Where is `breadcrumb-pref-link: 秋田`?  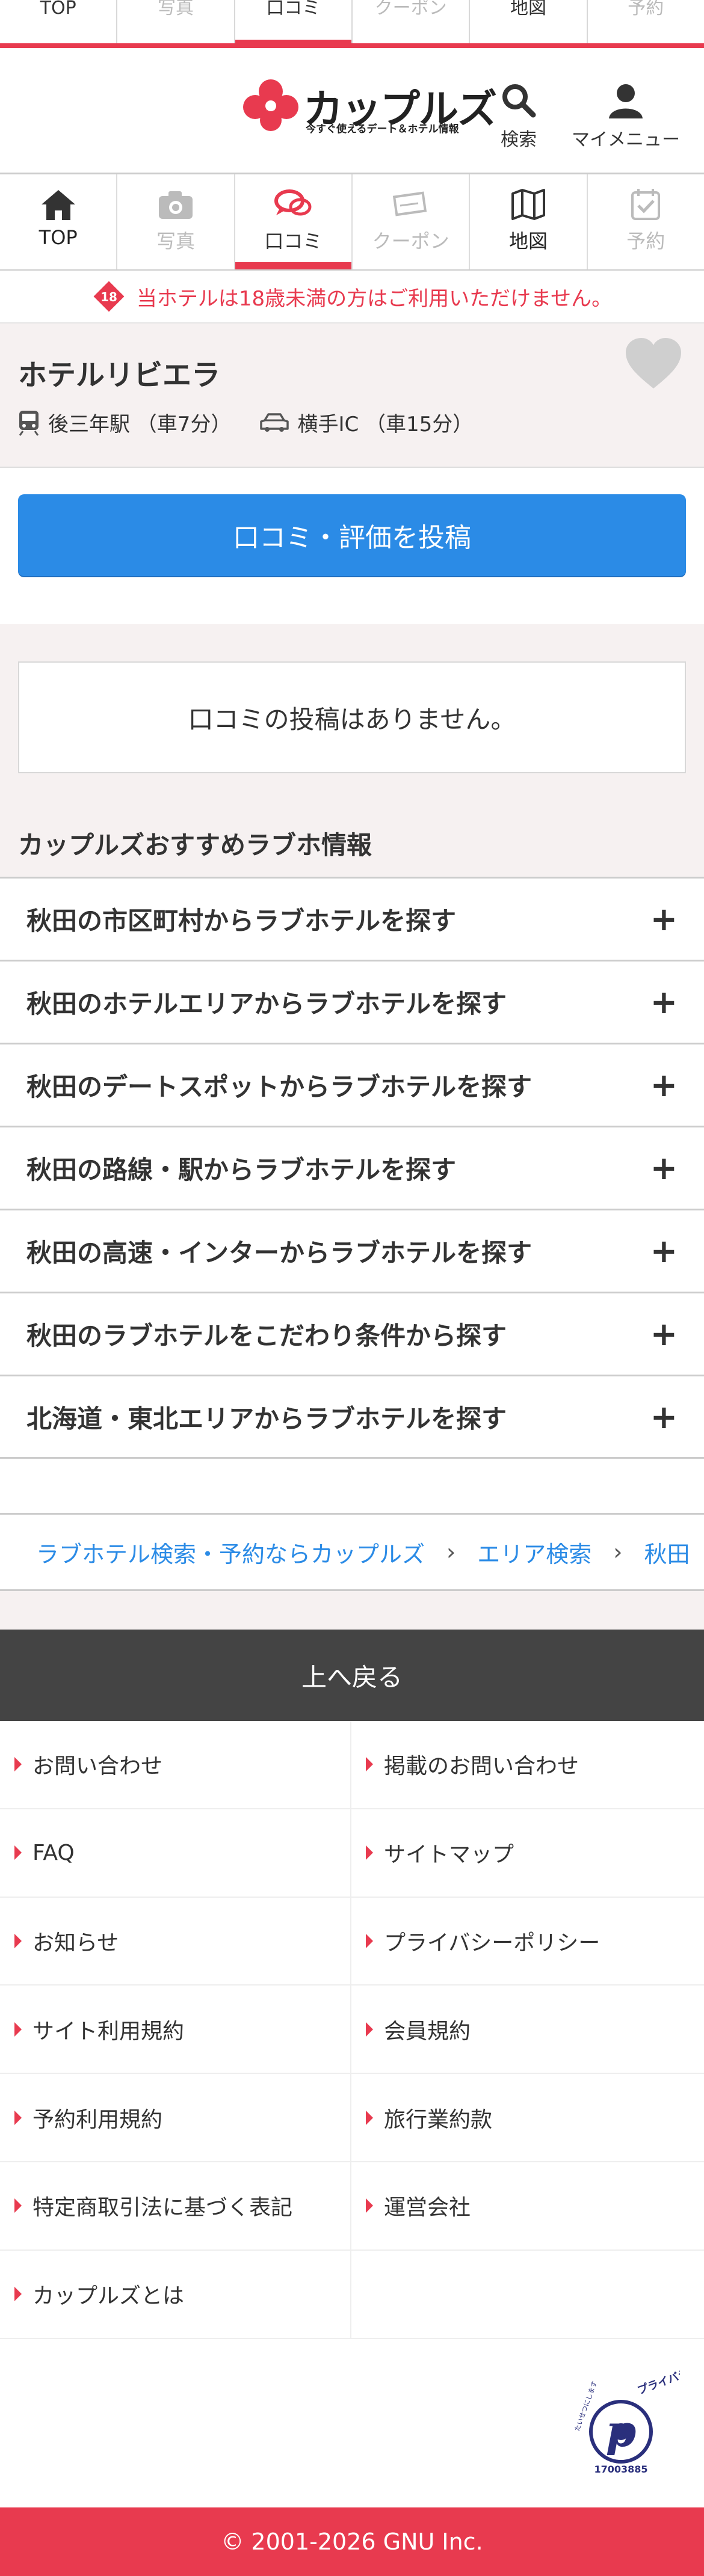 breadcrumb-pref-link: 秋田 is located at coordinates (667, 1552).